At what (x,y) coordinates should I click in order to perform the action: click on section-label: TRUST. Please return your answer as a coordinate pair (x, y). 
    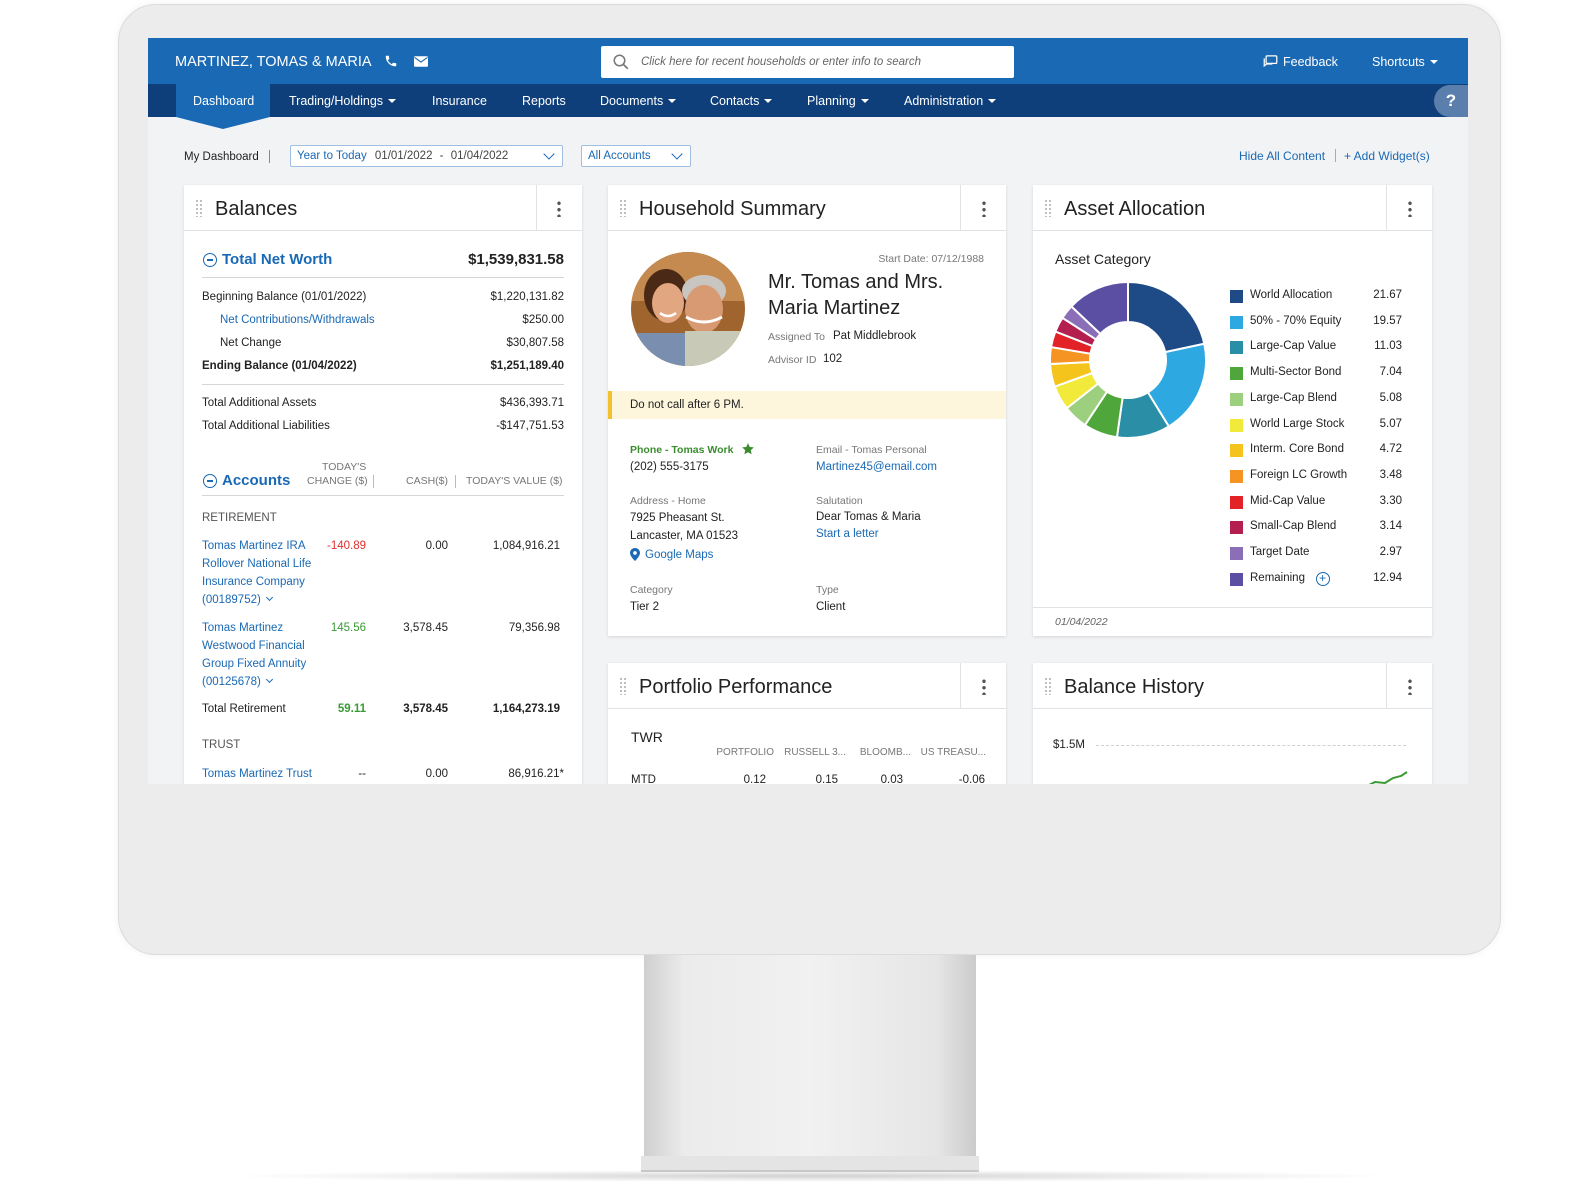
    Looking at the image, I should click on (221, 745).